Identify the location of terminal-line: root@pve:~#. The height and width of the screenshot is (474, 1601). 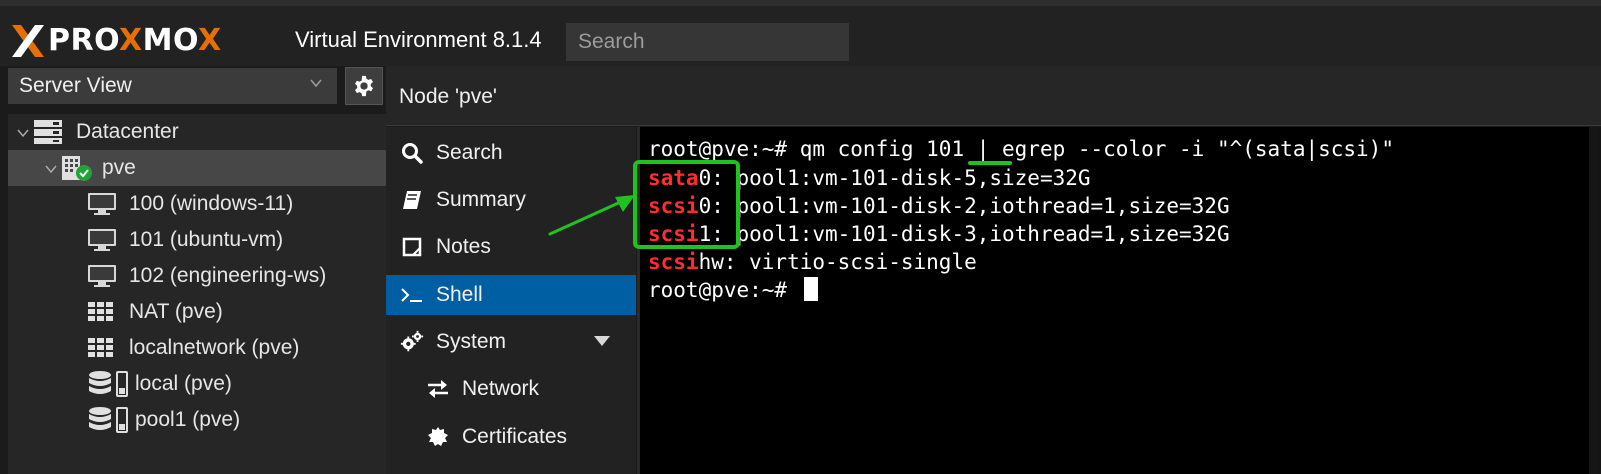
(733, 290).